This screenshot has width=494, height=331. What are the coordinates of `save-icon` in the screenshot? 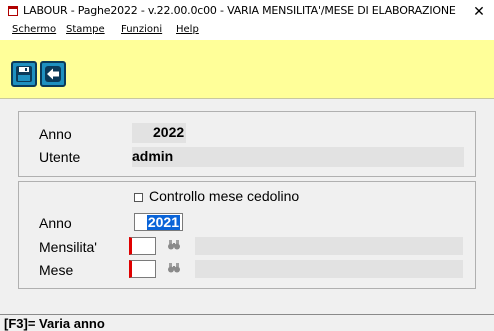 It's located at (24, 74).